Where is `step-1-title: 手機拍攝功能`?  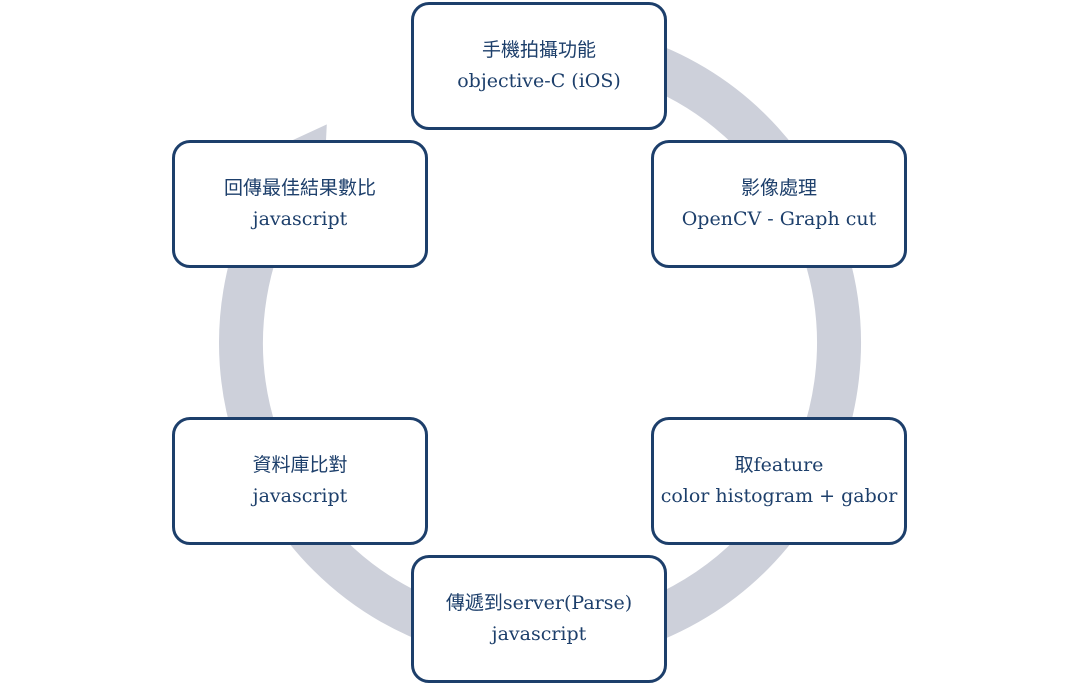
step-1-title: 手機拍攝功能 is located at coordinates (538, 50).